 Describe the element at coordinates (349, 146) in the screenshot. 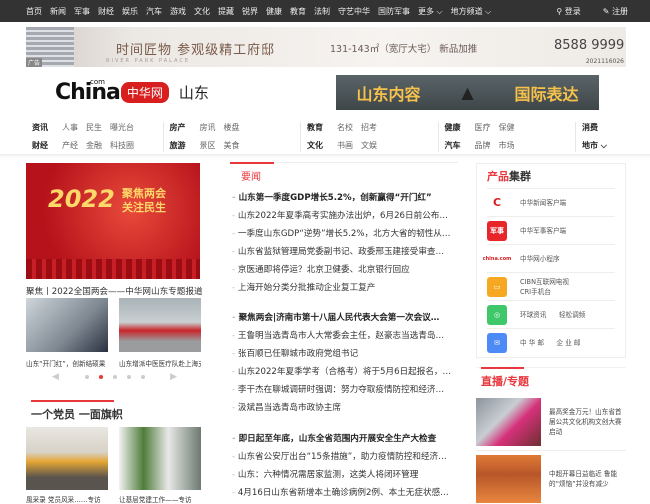

I see `category-link: 书画` at that location.